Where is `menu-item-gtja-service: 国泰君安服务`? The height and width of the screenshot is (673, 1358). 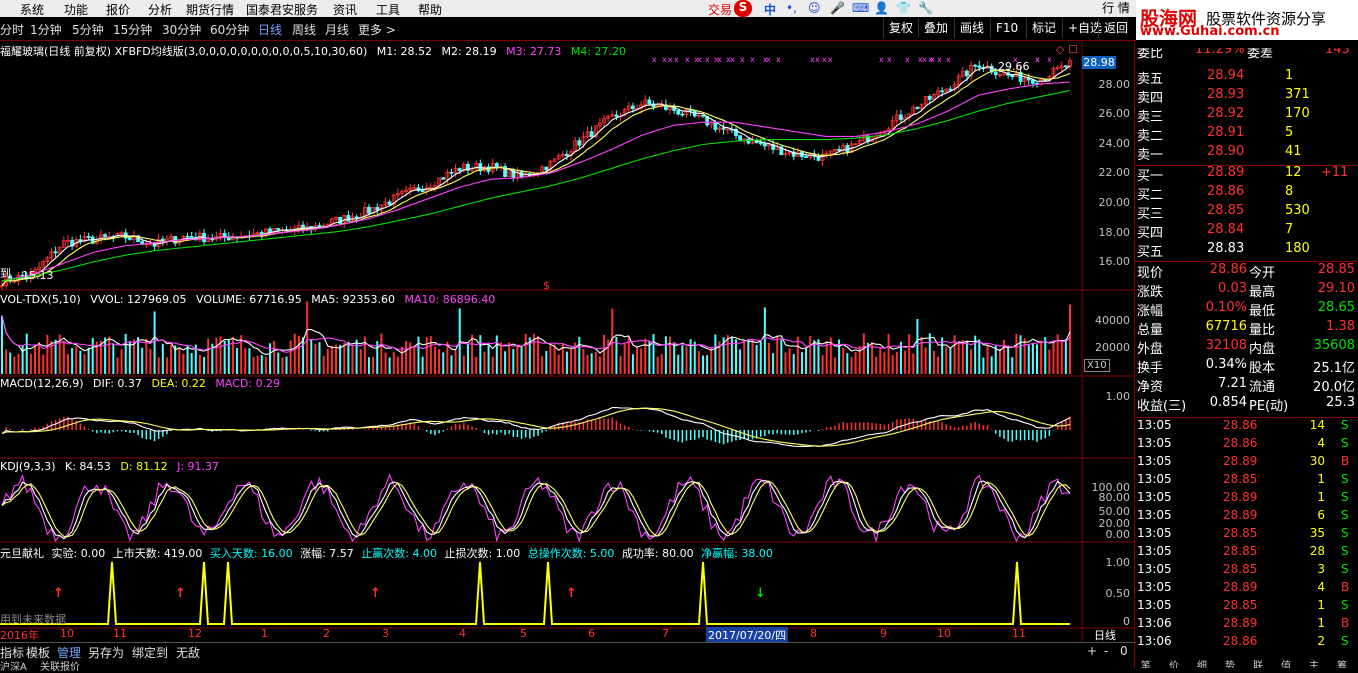
menu-item-gtja-service: 国泰君安服务 is located at coordinates (282, 9).